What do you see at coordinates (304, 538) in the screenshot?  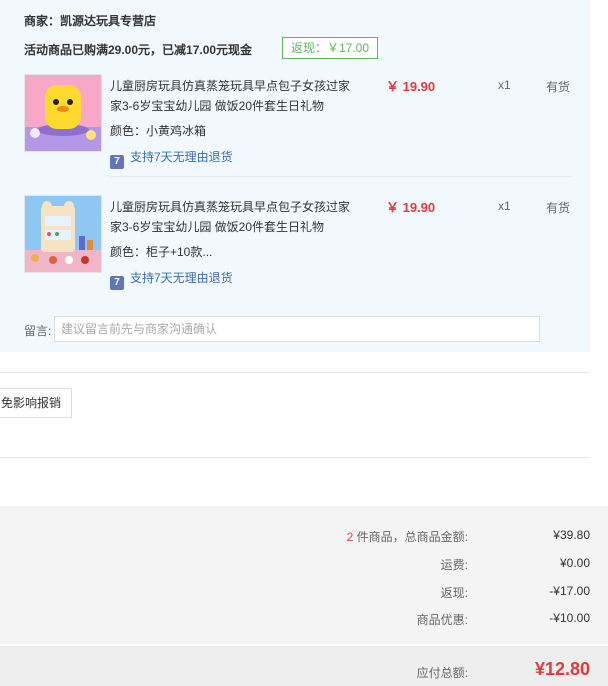 I see `goods-total-row: 2 件商品，总商品金额: ¥39.80` at bounding box center [304, 538].